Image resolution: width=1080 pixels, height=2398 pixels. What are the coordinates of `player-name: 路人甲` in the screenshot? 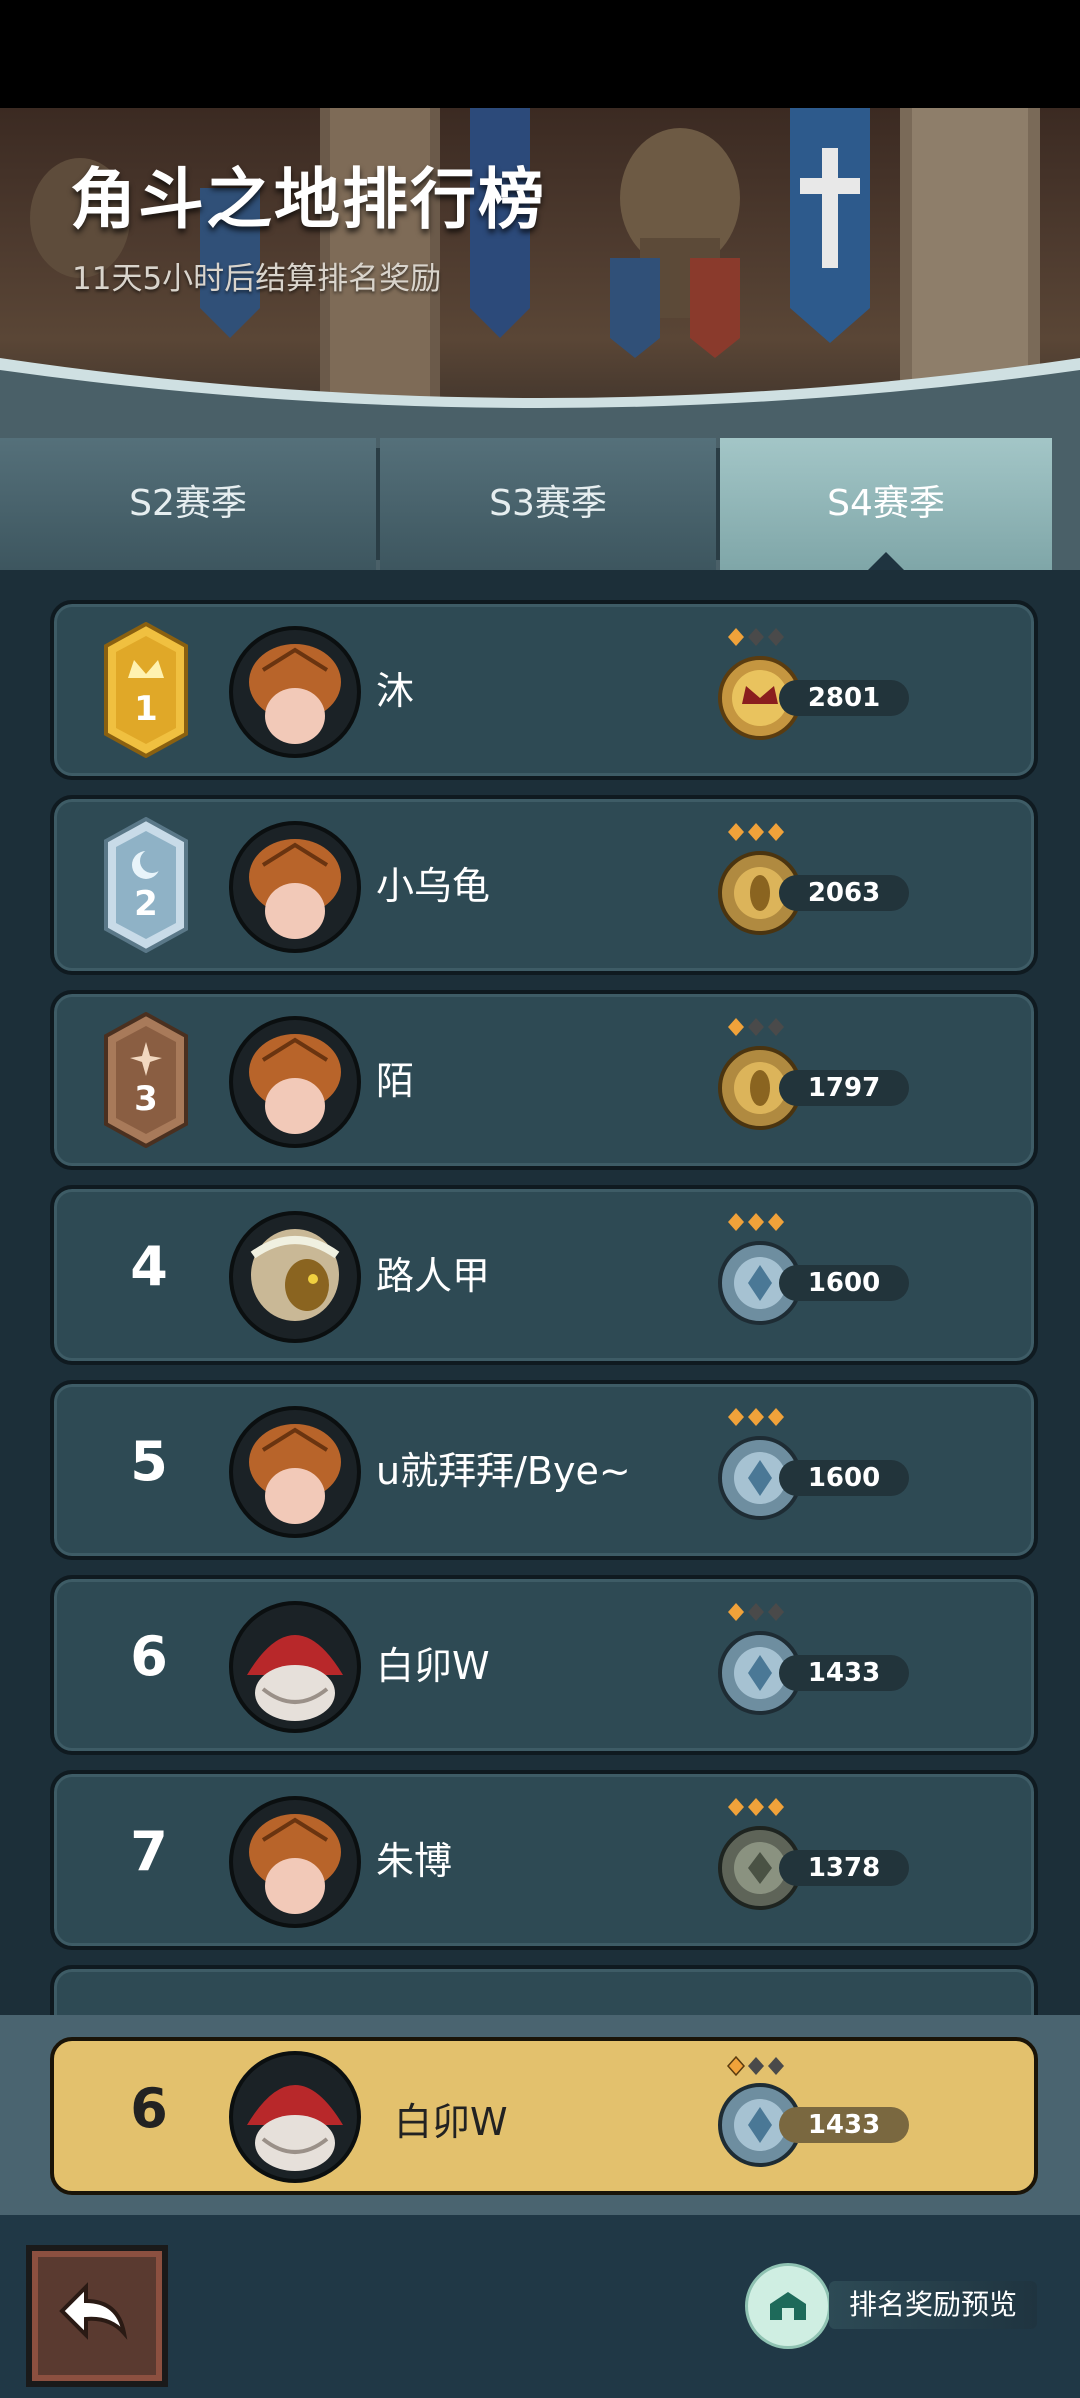 It's located at (433, 1276).